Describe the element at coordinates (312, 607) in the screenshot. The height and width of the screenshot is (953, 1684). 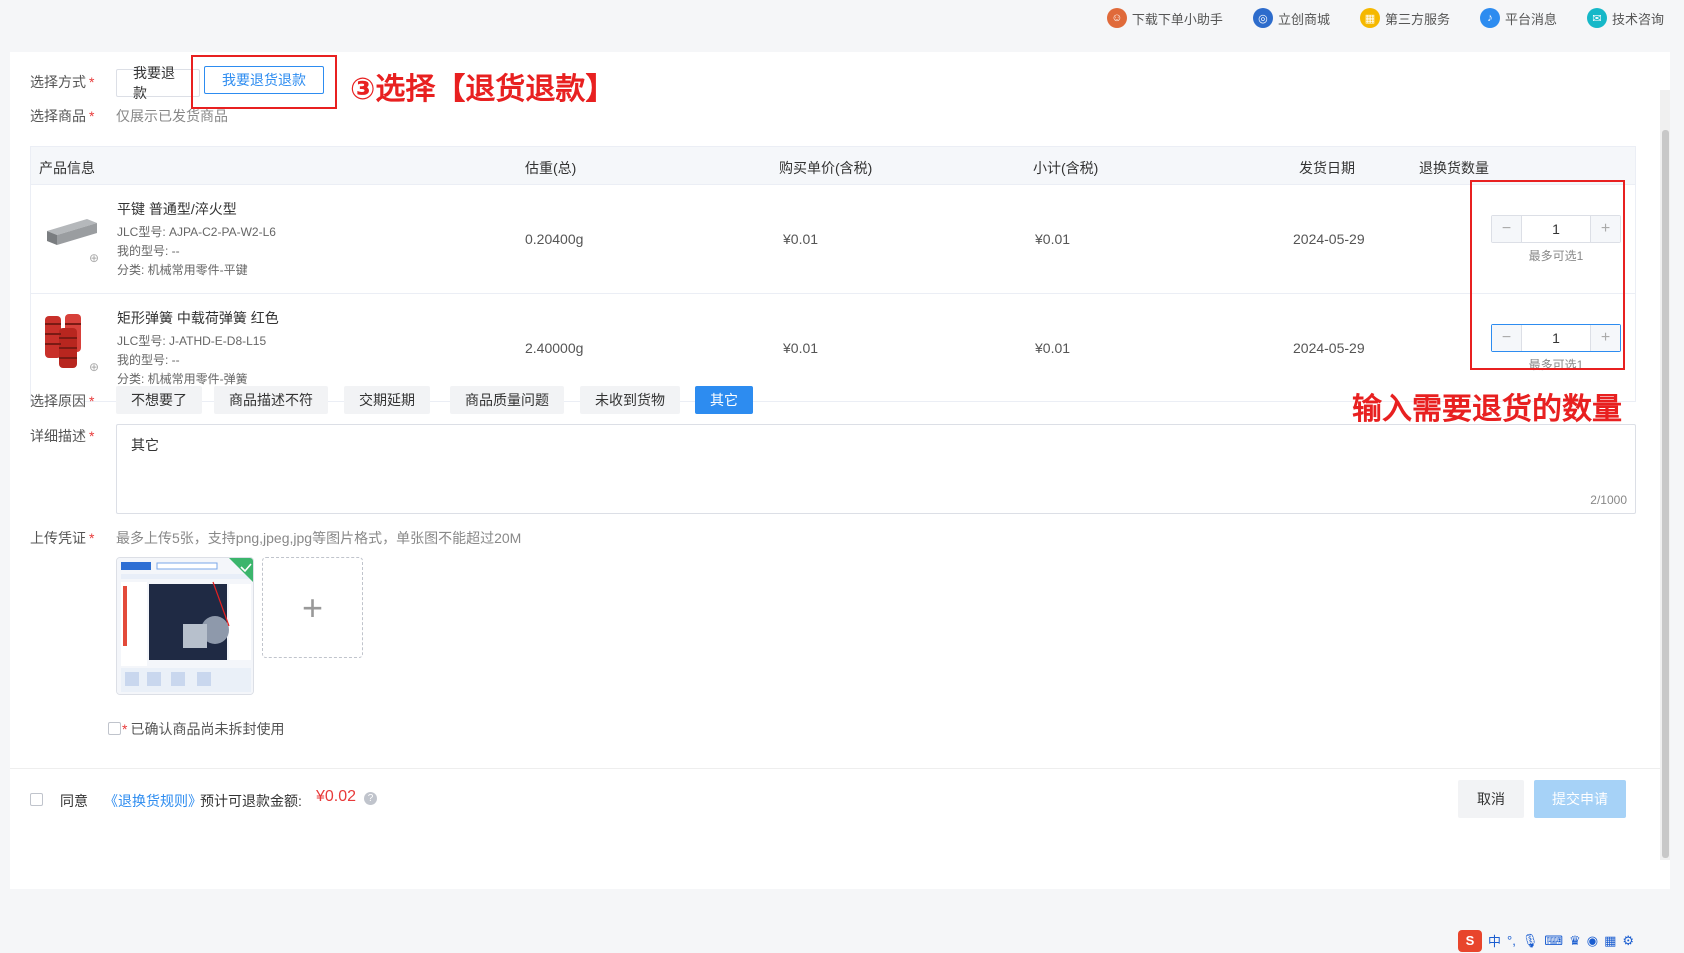
I see `upload-add-tile: +` at that location.